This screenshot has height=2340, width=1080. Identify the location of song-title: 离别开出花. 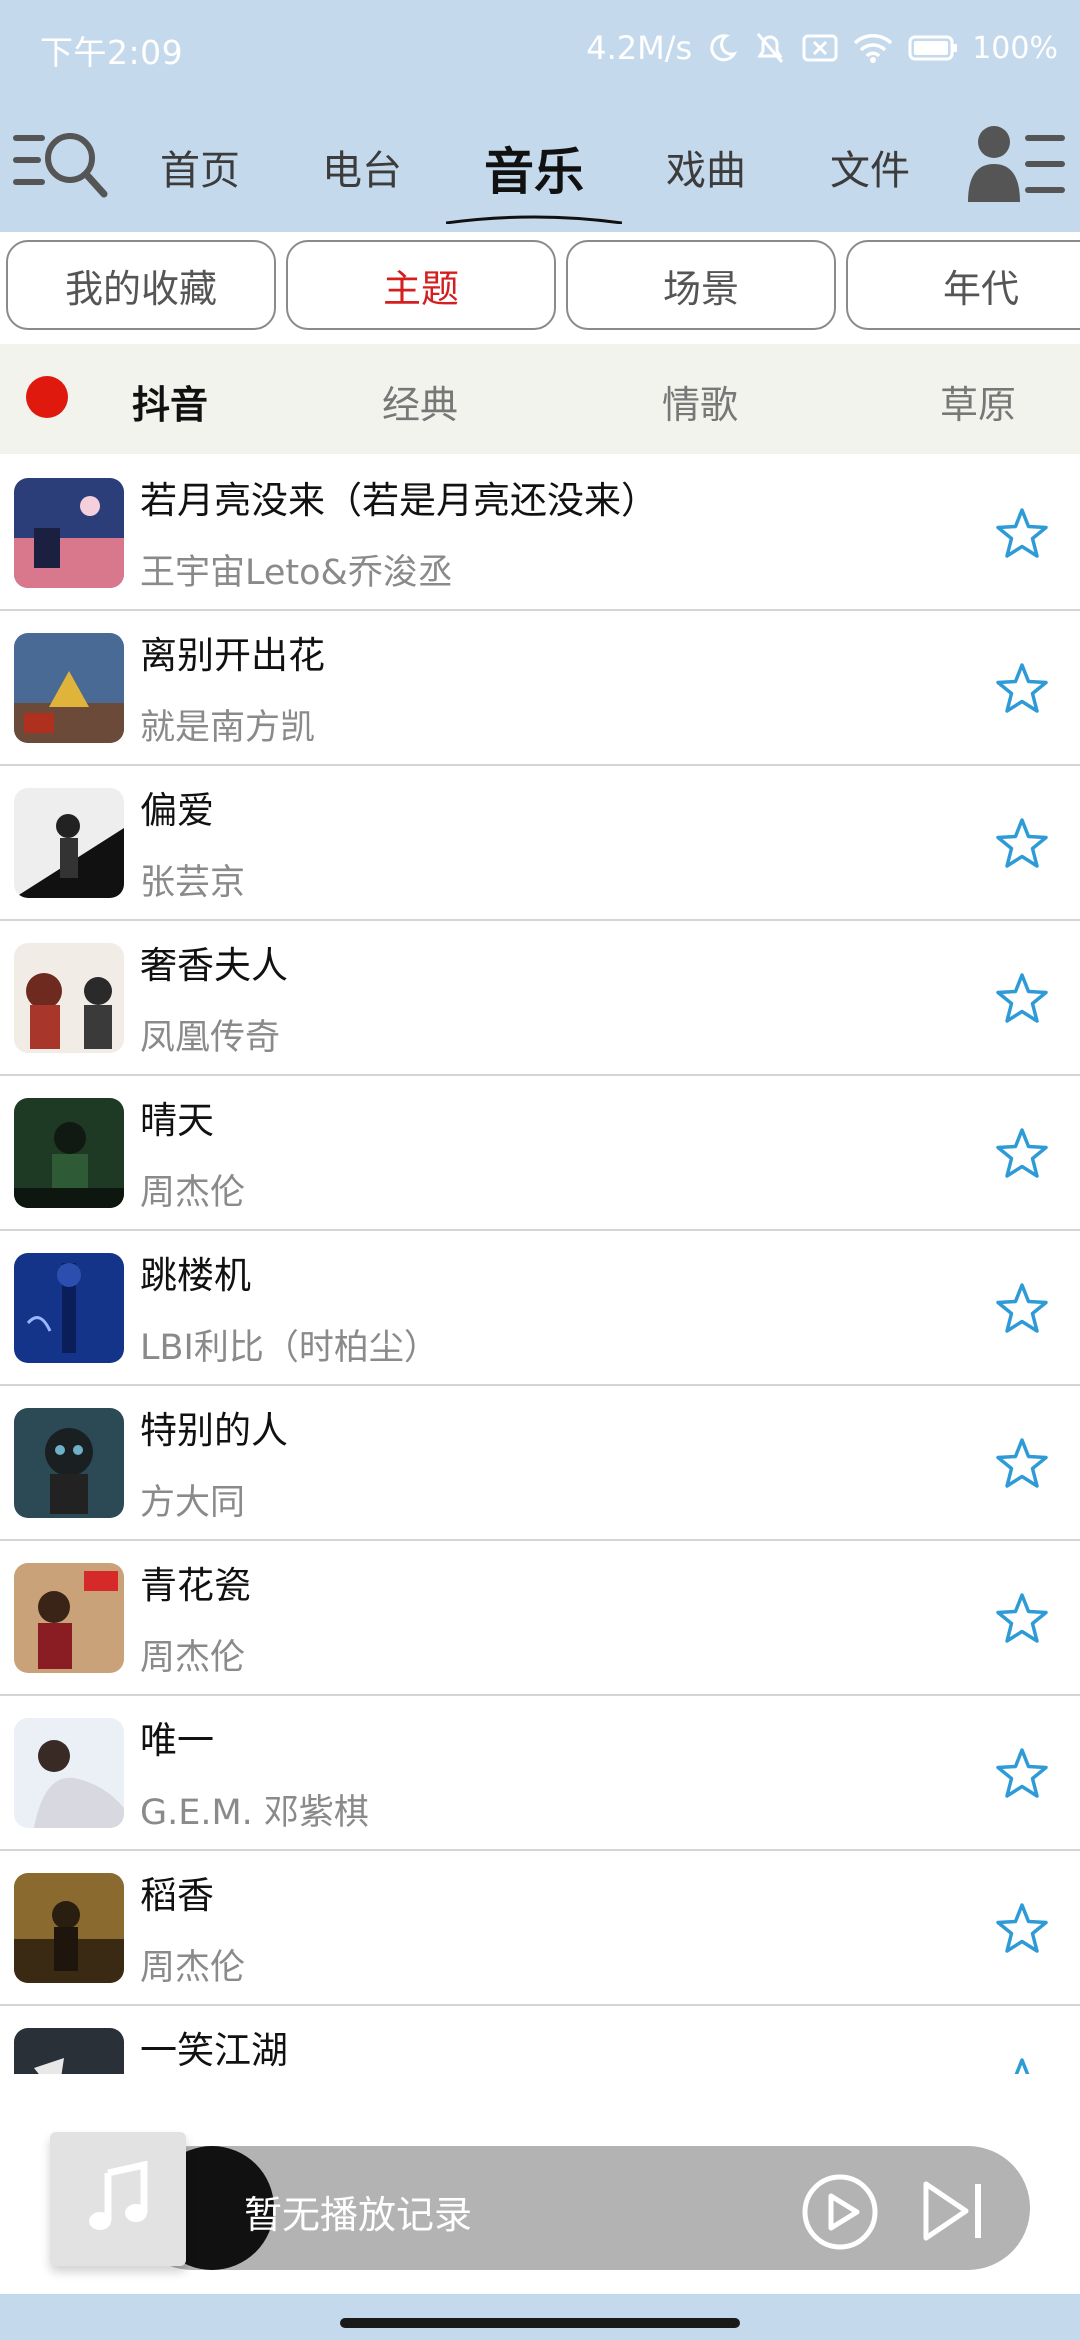
(232, 655).